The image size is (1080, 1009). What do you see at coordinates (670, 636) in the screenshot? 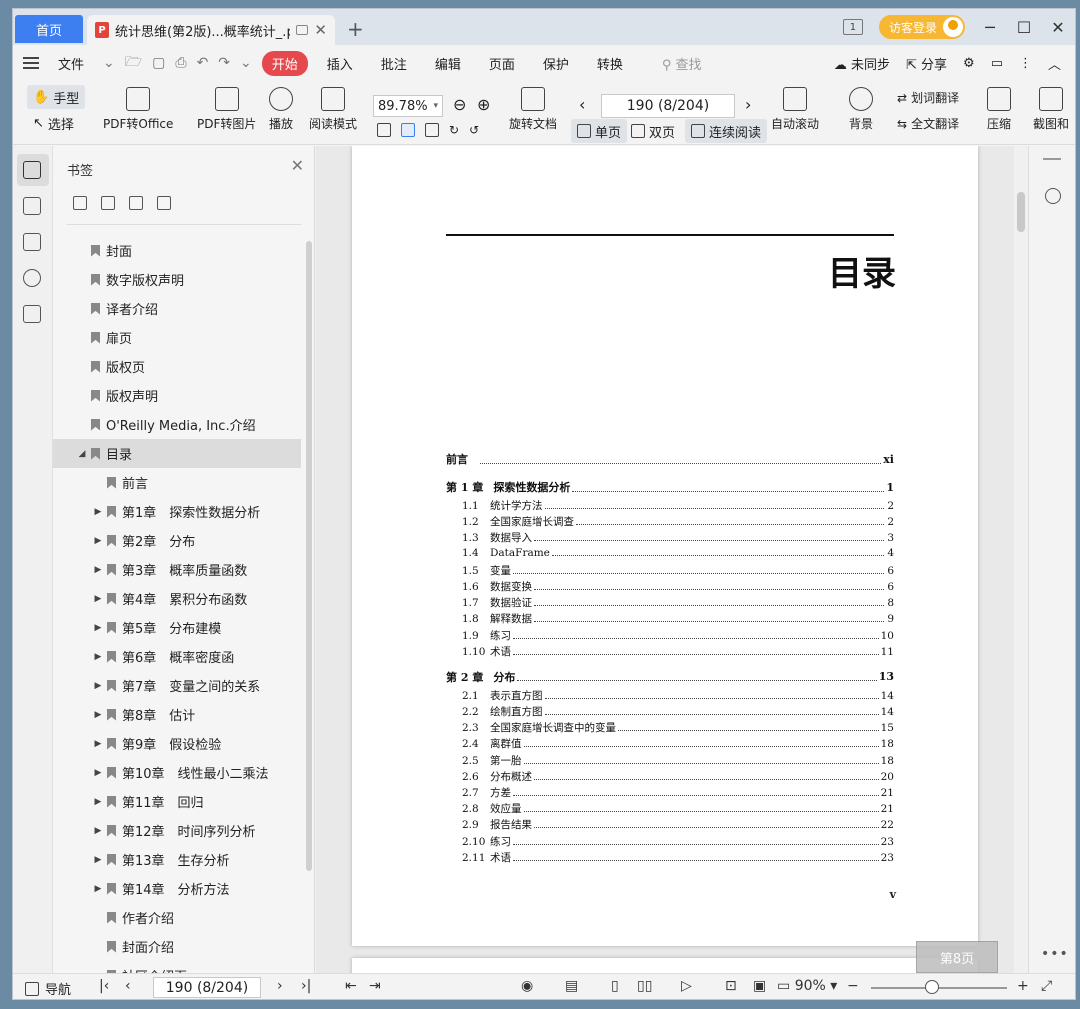
I see `toc-section-entry: 1.9 练习 10` at bounding box center [670, 636].